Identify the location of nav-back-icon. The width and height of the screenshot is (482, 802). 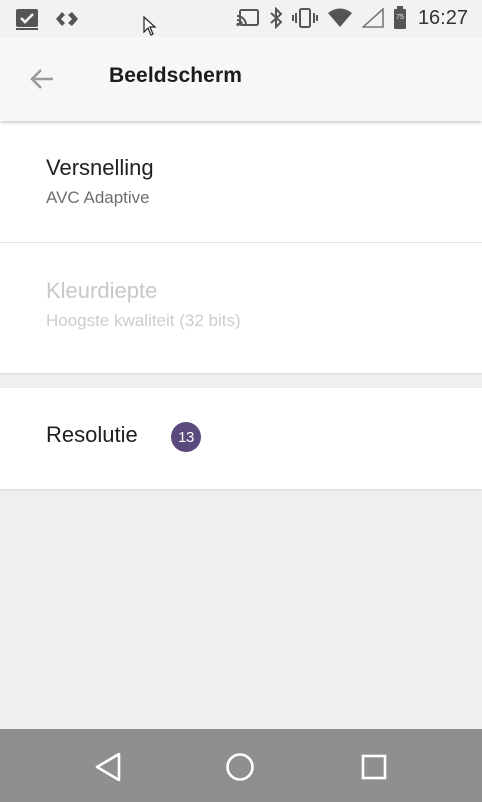
(108, 767).